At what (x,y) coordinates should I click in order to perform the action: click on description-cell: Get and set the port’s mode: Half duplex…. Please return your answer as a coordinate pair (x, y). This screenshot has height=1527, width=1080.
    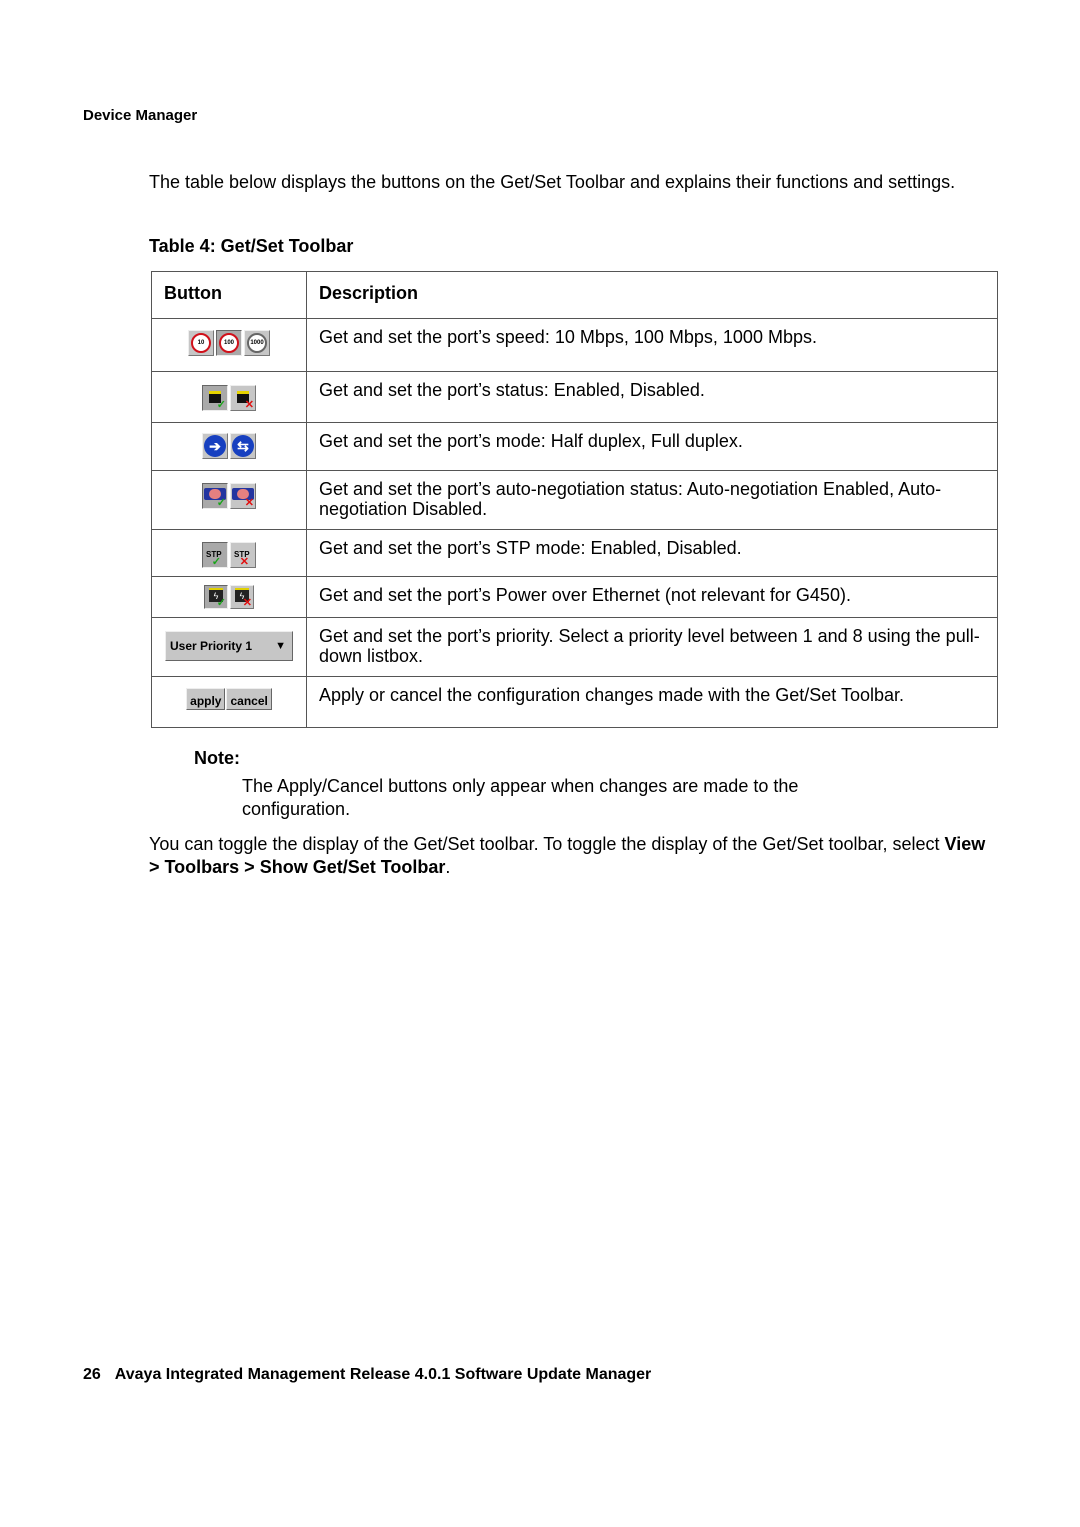
    Looking at the image, I should click on (652, 446).